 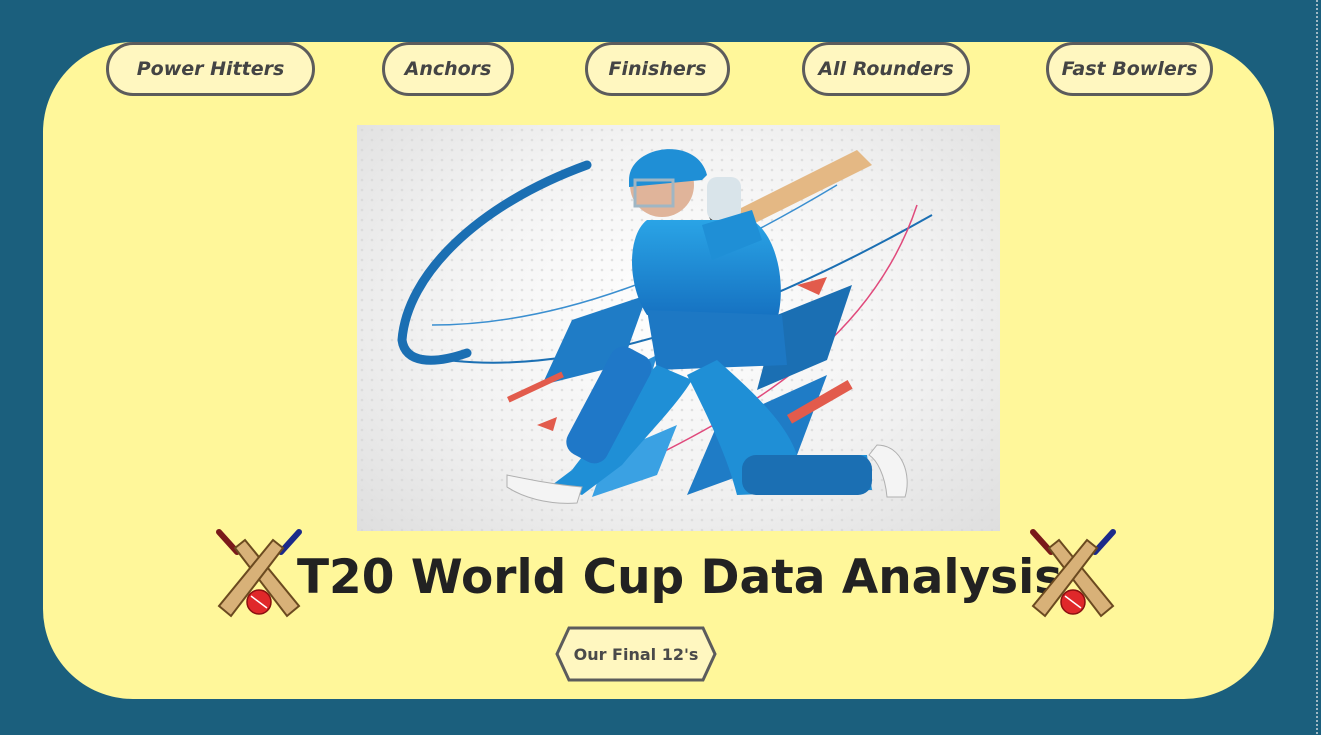 I want to click on our-final-12-button: Our Final 12's, so click(x=636, y=654).